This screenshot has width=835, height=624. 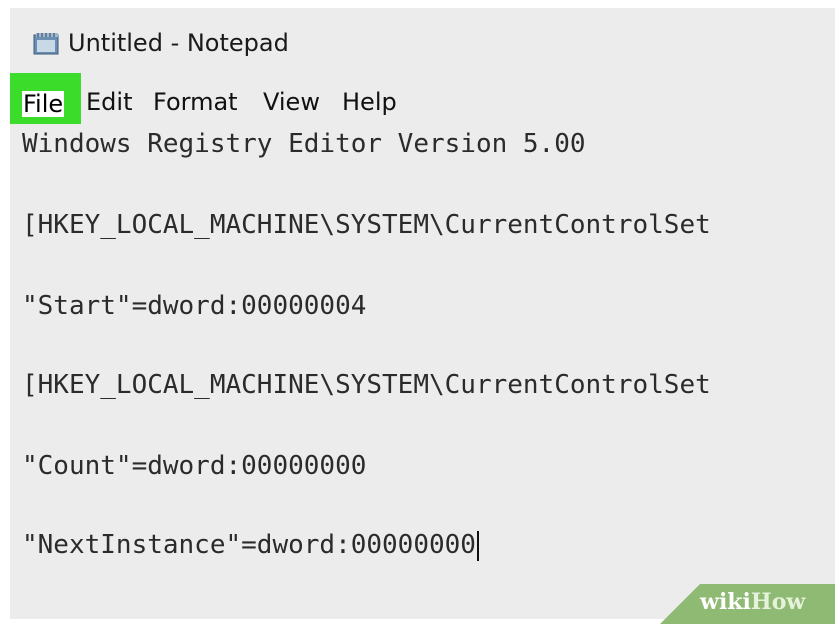 What do you see at coordinates (422, 42) in the screenshot?
I see `title-bar: Untitled - Notepad` at bounding box center [422, 42].